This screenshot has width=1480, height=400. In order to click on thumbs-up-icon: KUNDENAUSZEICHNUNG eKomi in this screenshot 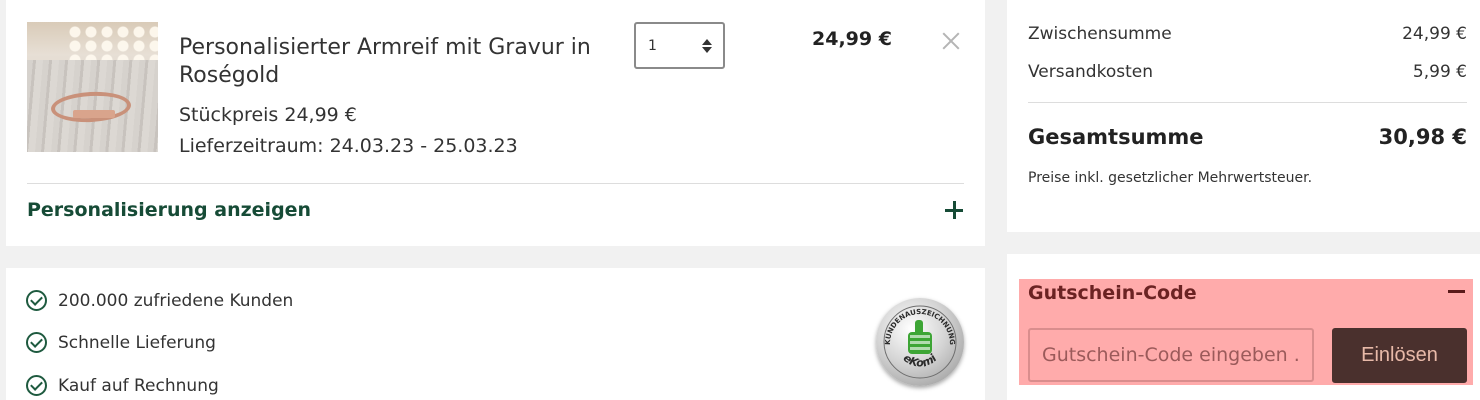, I will do `click(920, 342)`.